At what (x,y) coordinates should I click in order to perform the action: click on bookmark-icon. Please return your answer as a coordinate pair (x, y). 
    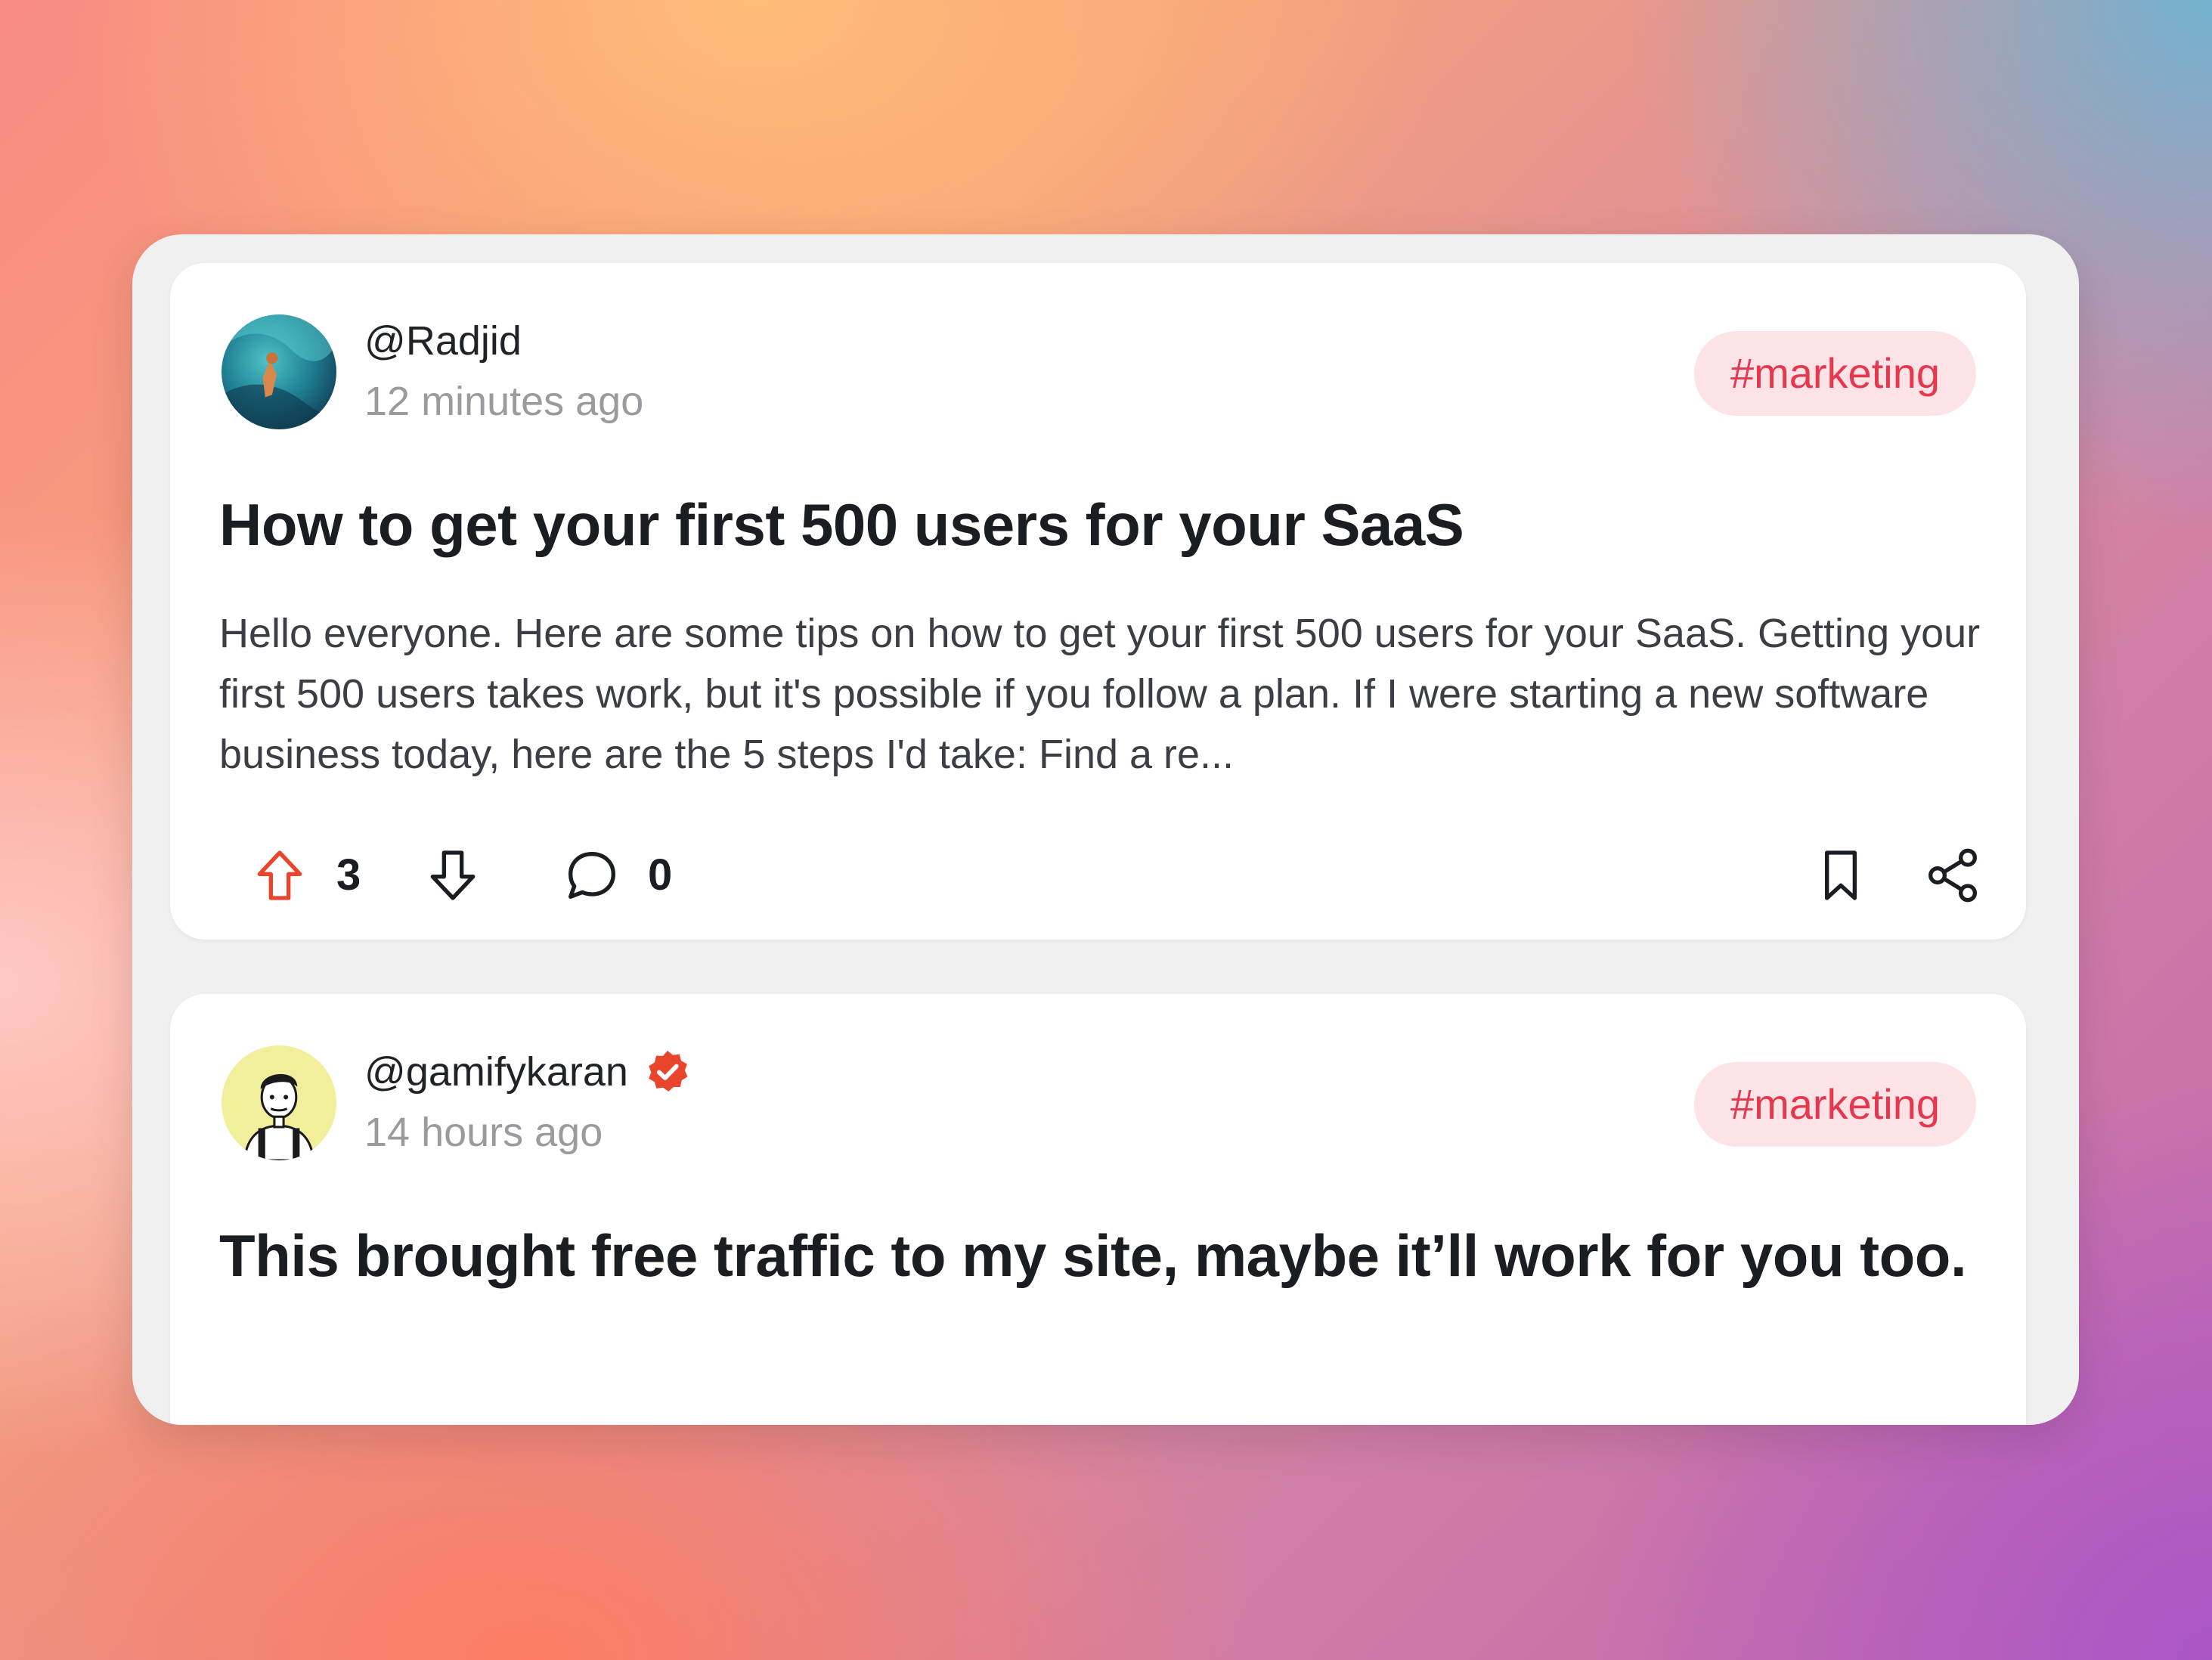
    Looking at the image, I should click on (1841, 875).